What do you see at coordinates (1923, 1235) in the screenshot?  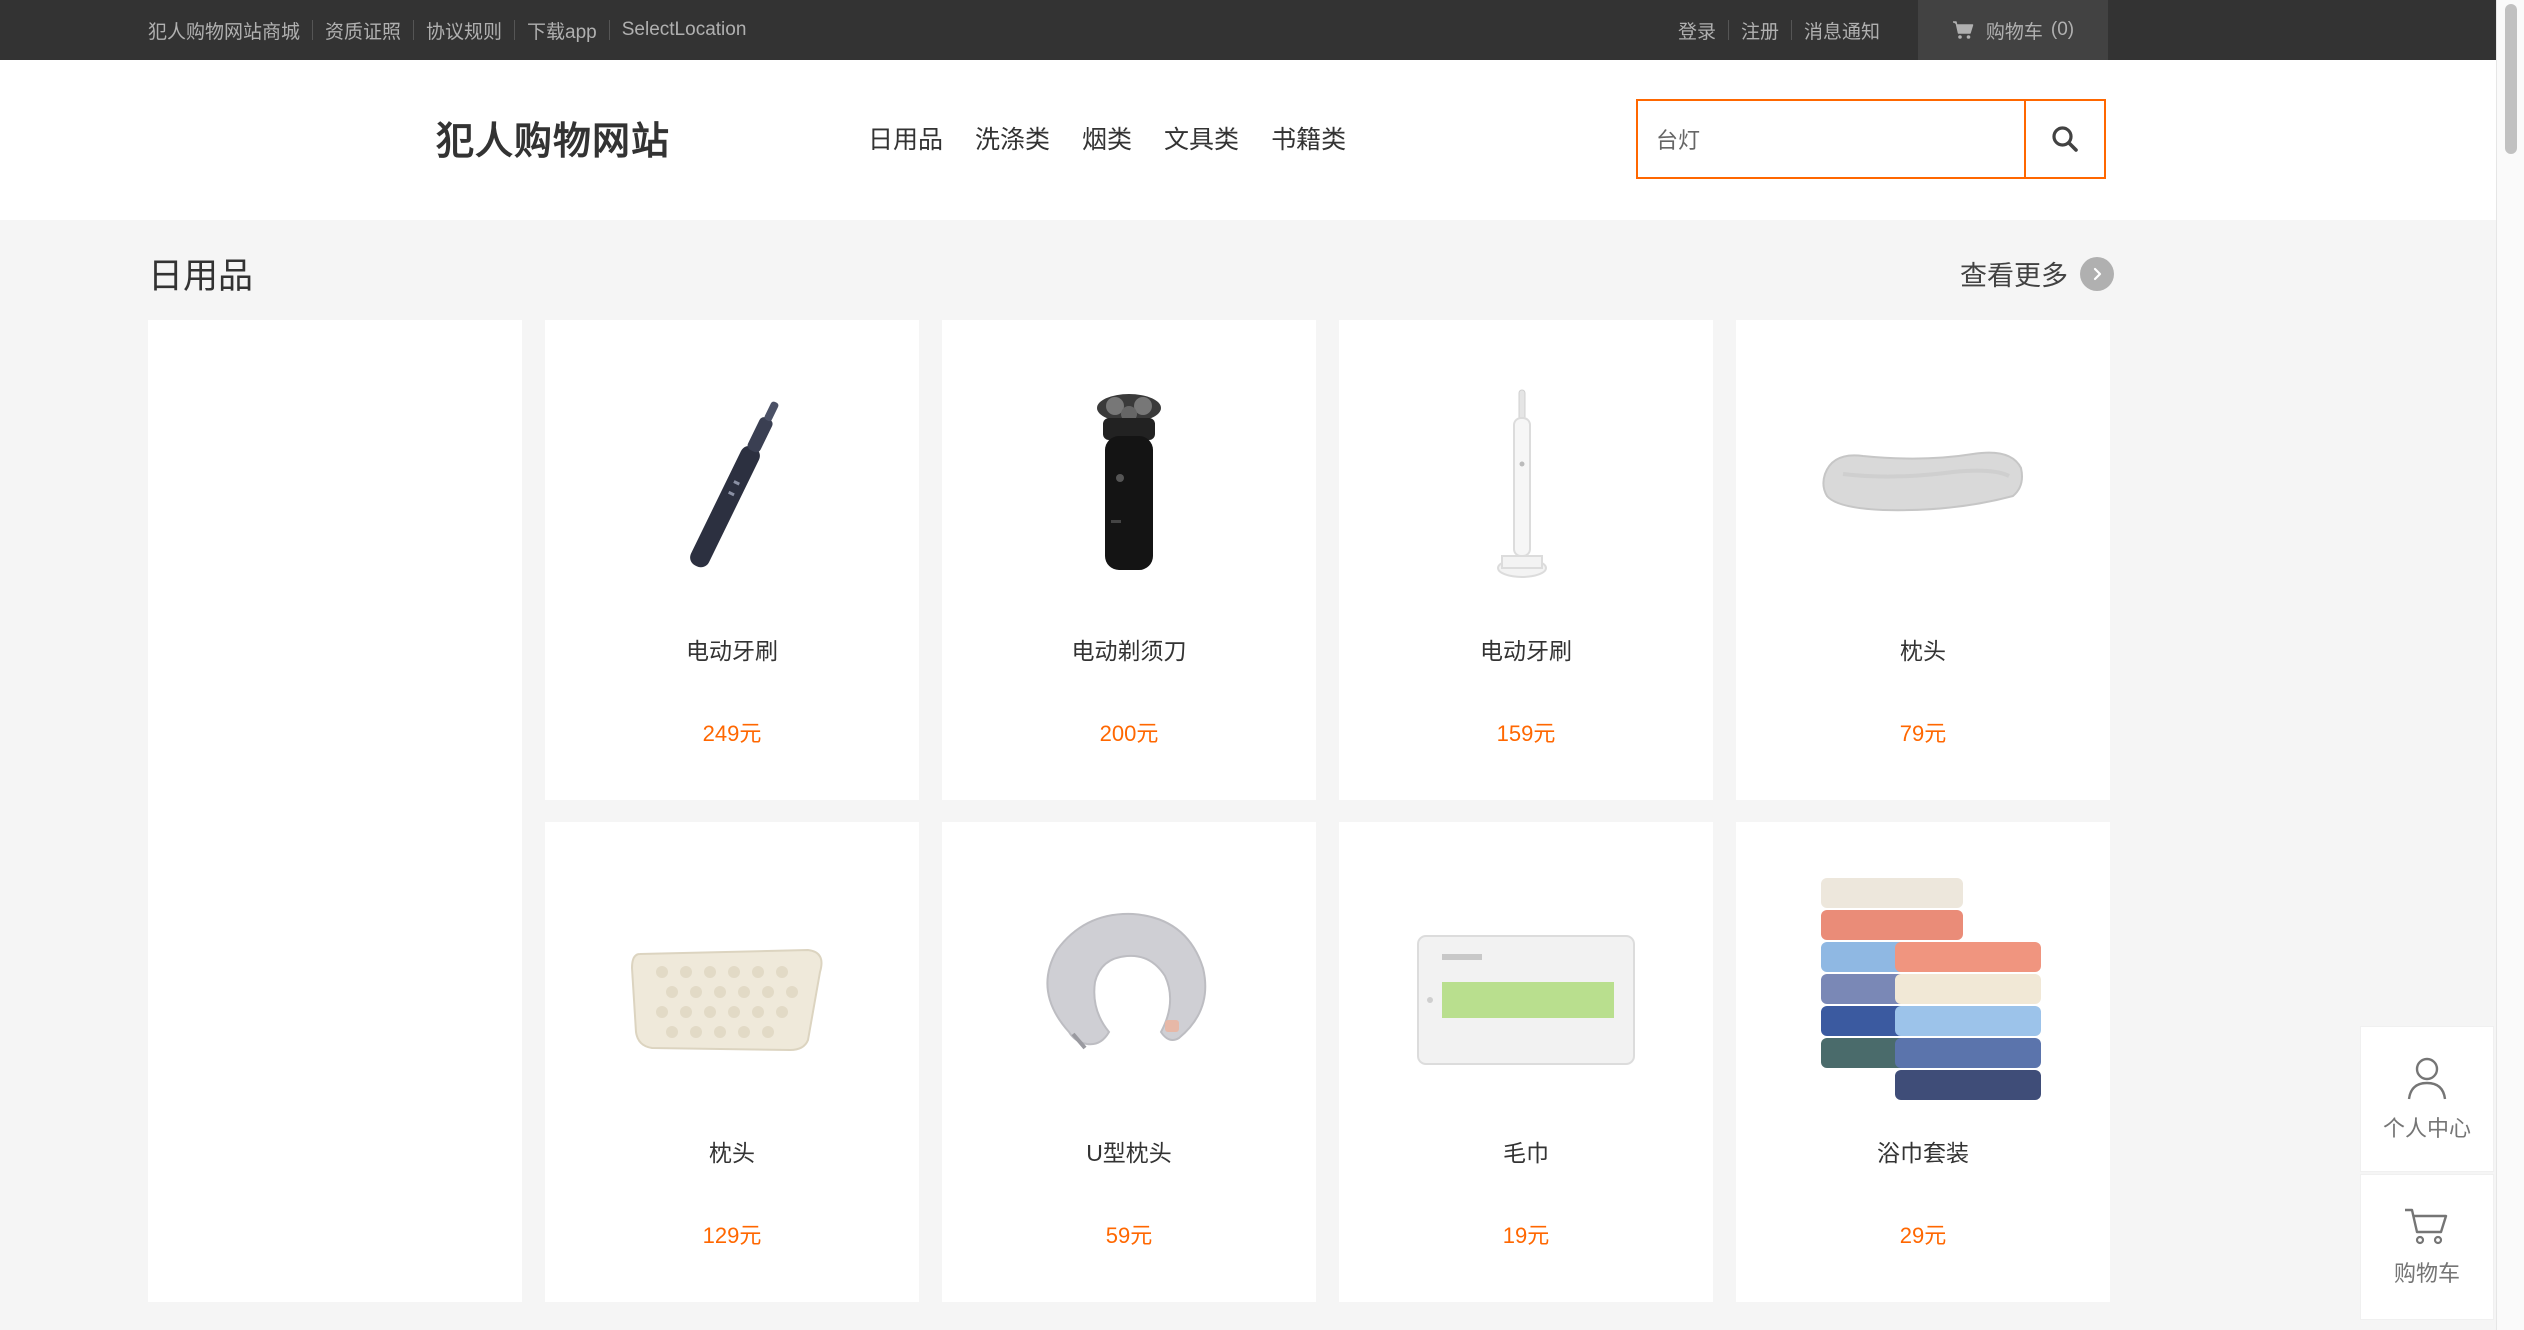 I see `product-price: 29元` at bounding box center [1923, 1235].